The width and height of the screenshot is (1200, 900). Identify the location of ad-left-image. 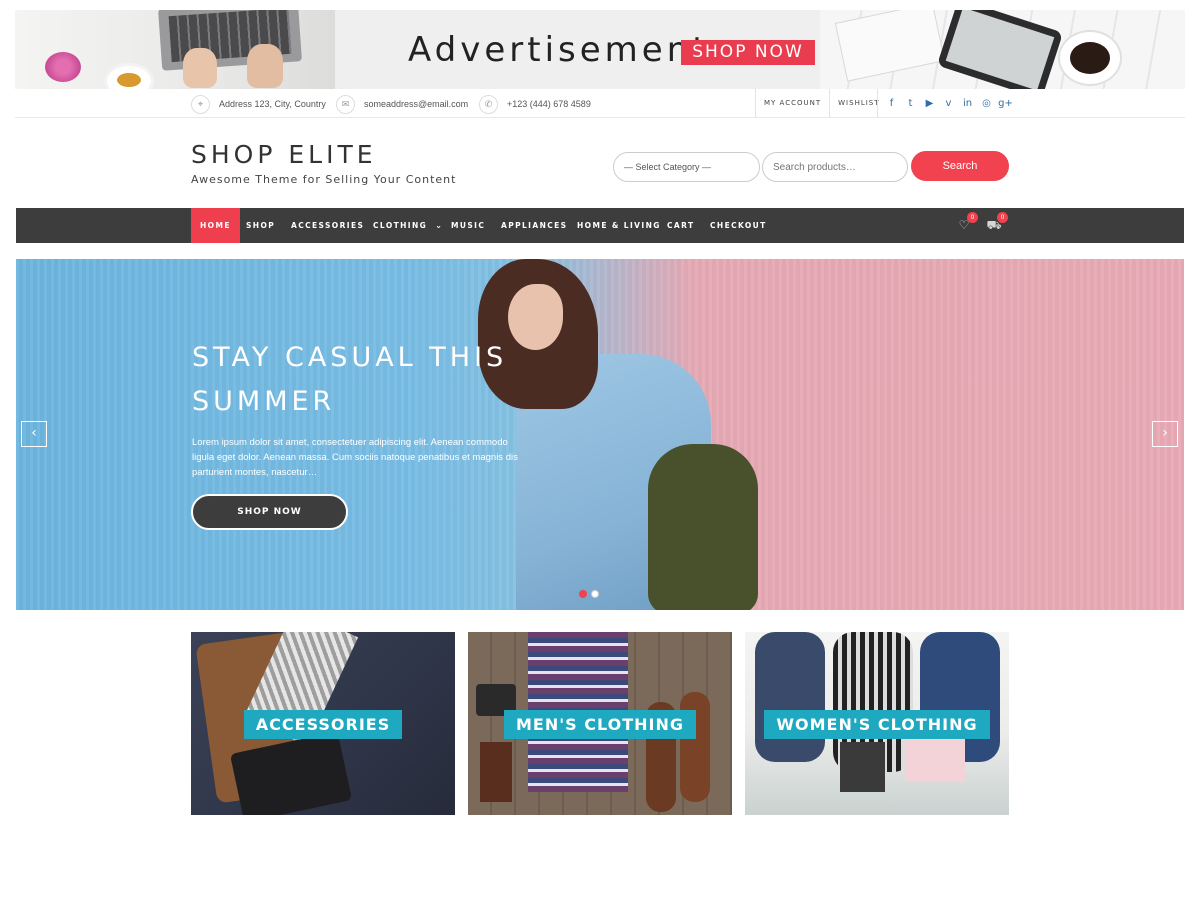
(175, 49).